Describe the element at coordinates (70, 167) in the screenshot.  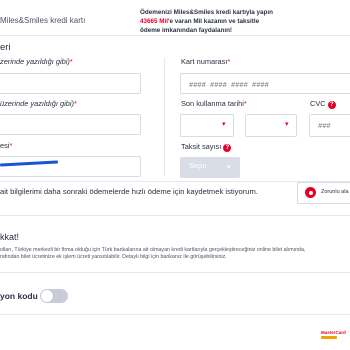
I see `email-field` at that location.